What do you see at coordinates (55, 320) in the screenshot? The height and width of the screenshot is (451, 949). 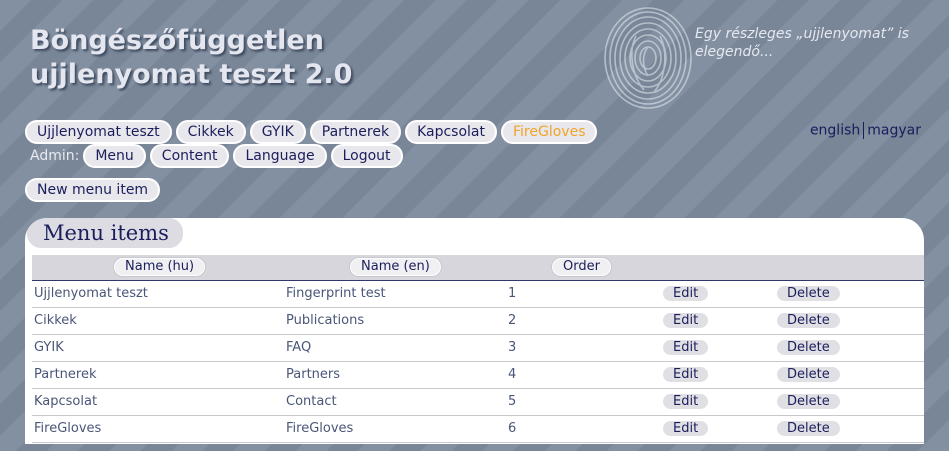 I see `cell-name-hu: Cikkek` at bounding box center [55, 320].